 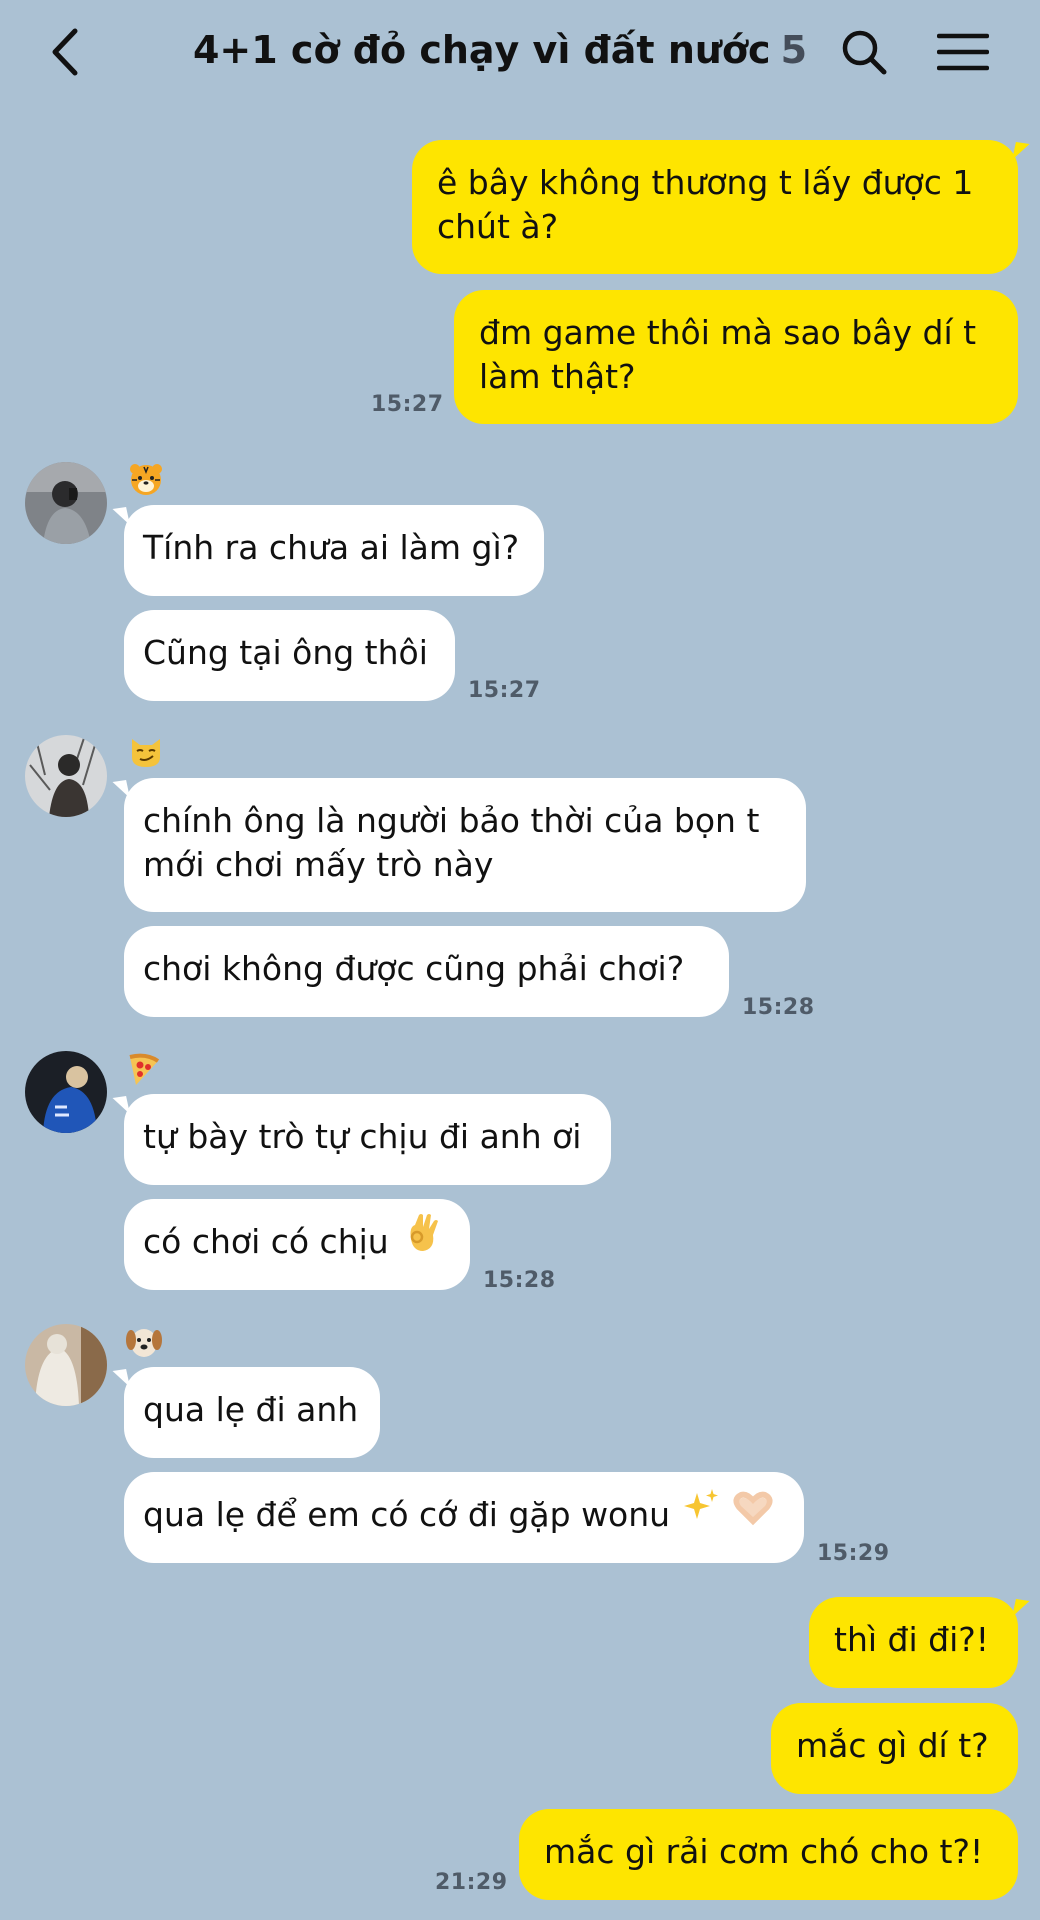 What do you see at coordinates (753, 1512) in the screenshot?
I see `heart-hands-emoji` at bounding box center [753, 1512].